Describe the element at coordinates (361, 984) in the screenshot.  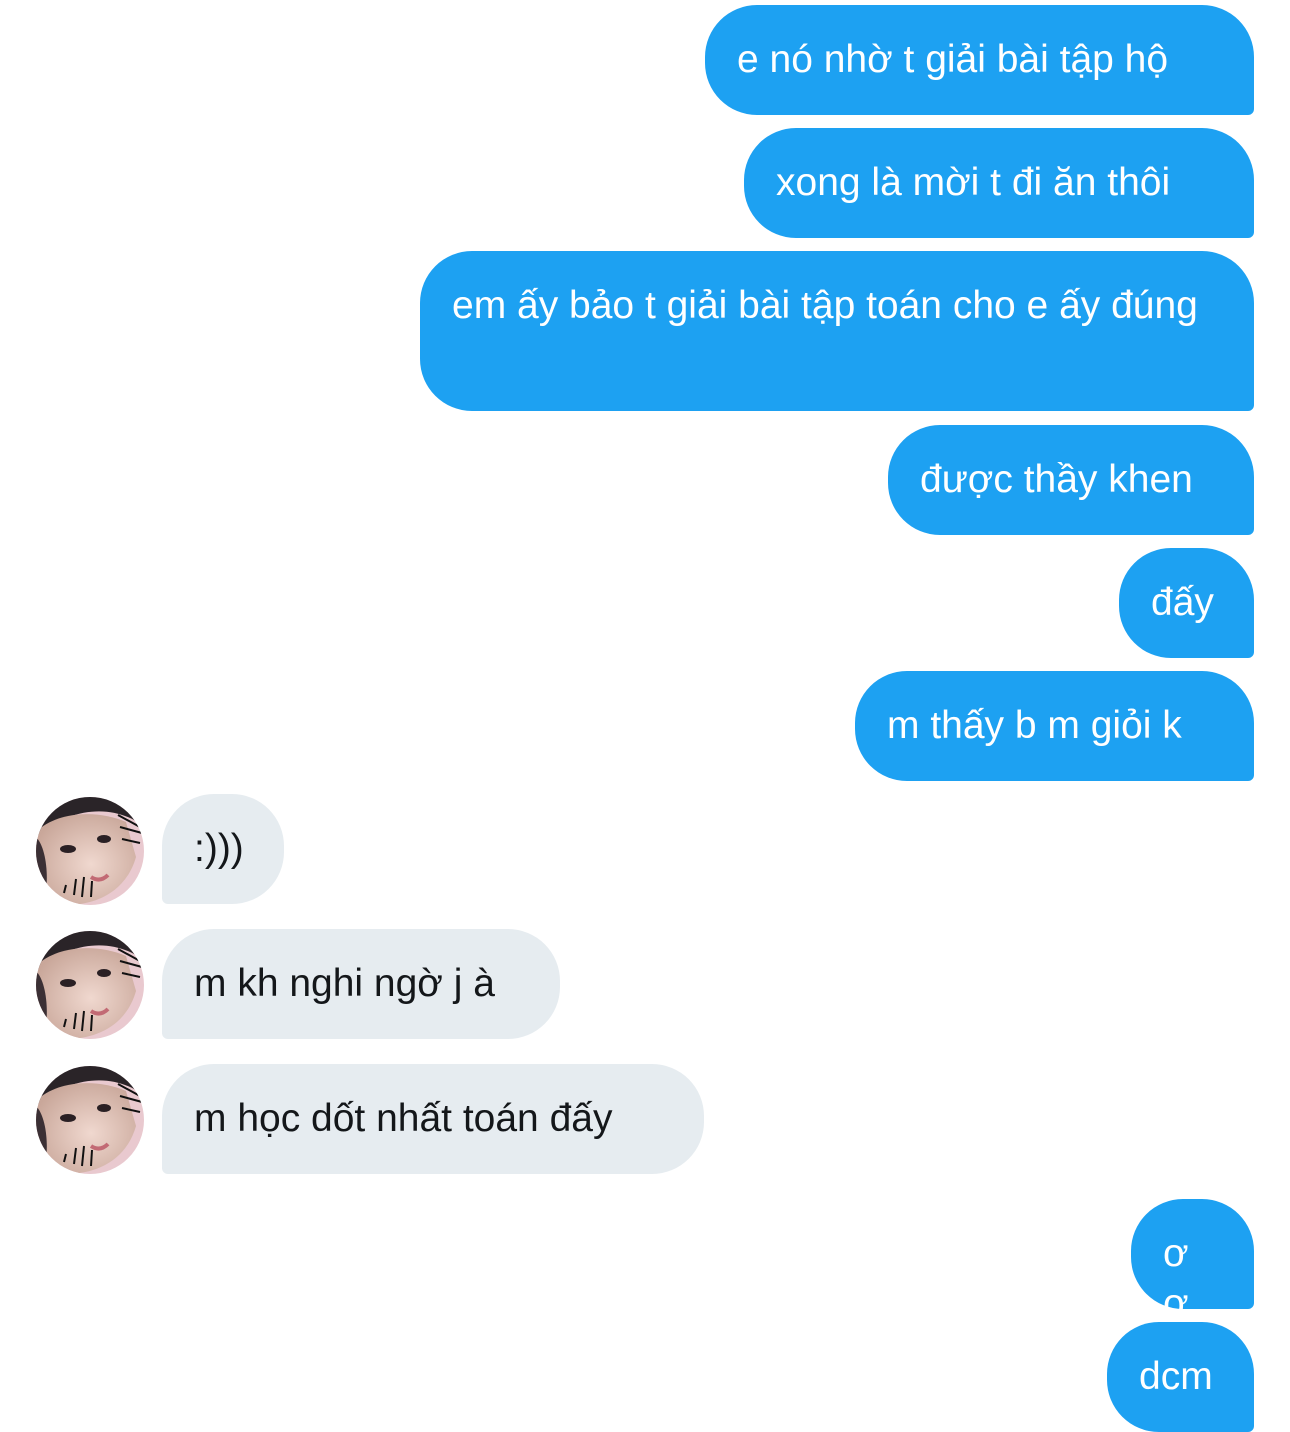
I see `received-message: m kh nghi ngờ j à` at that location.